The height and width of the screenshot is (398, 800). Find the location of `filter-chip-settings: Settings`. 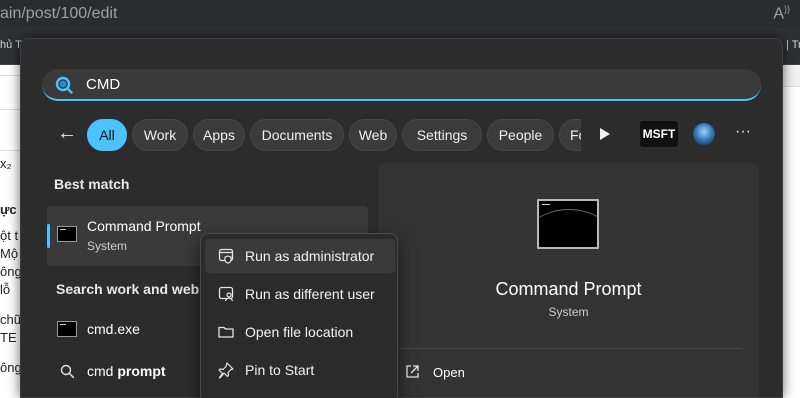

filter-chip-settings: Settings is located at coordinates (442, 135).